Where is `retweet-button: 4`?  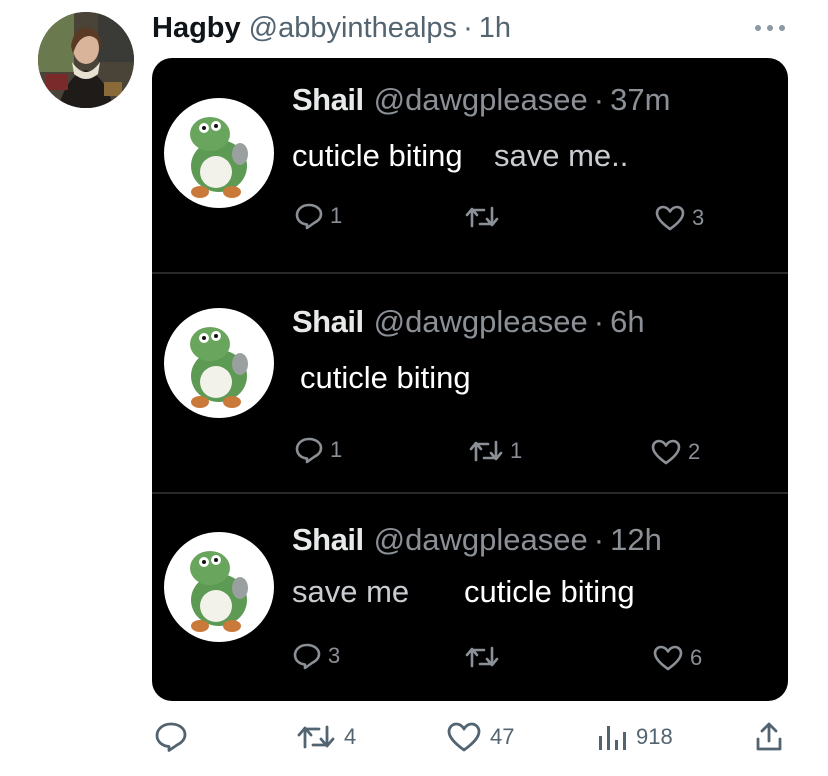
retweet-button: 4 is located at coordinates (326, 737).